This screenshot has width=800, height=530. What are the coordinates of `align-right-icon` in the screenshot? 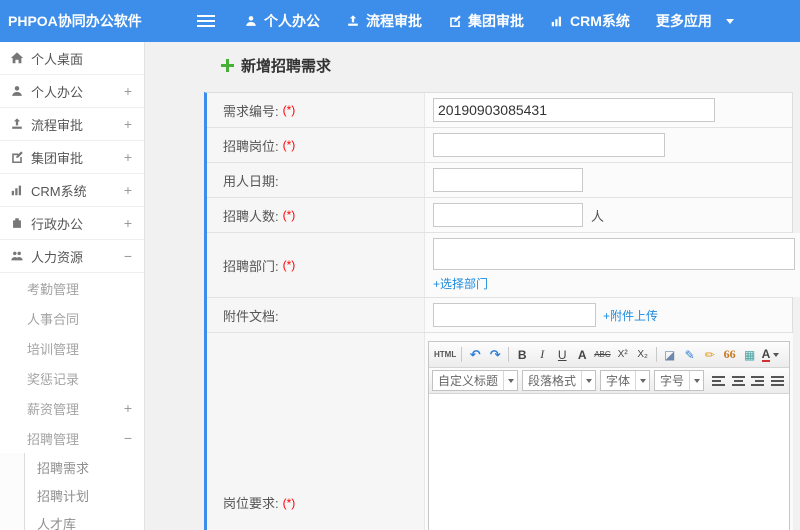 It's located at (757, 381).